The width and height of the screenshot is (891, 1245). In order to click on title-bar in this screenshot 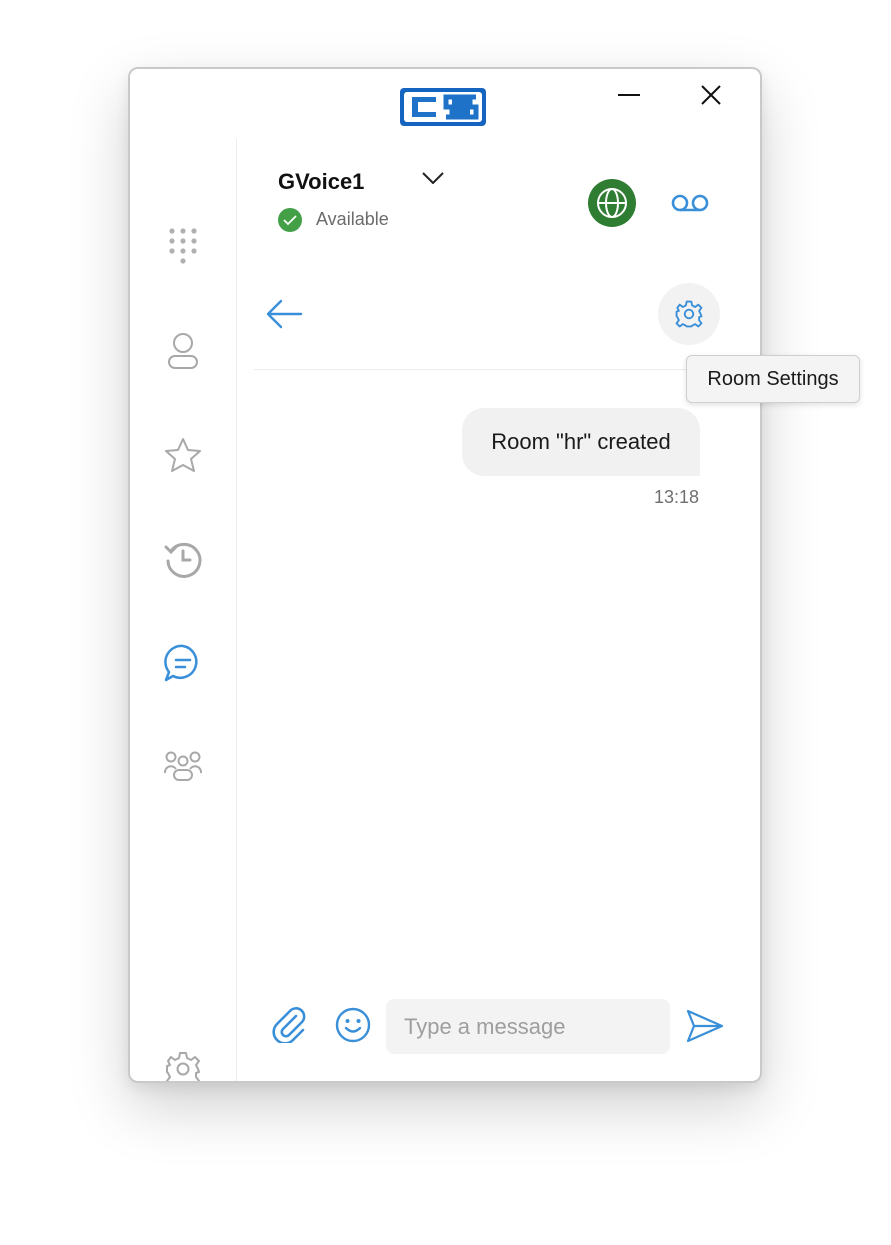, I will do `click(445, 104)`.